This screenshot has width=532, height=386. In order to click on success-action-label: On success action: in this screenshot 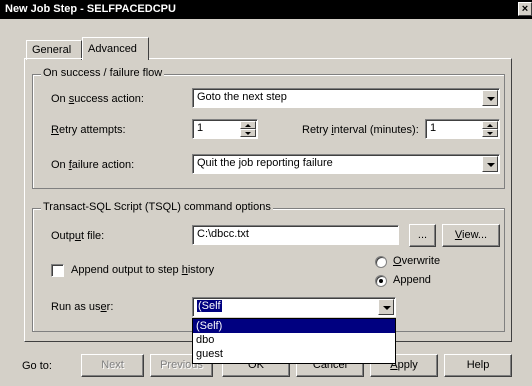, I will do `click(97, 99)`.